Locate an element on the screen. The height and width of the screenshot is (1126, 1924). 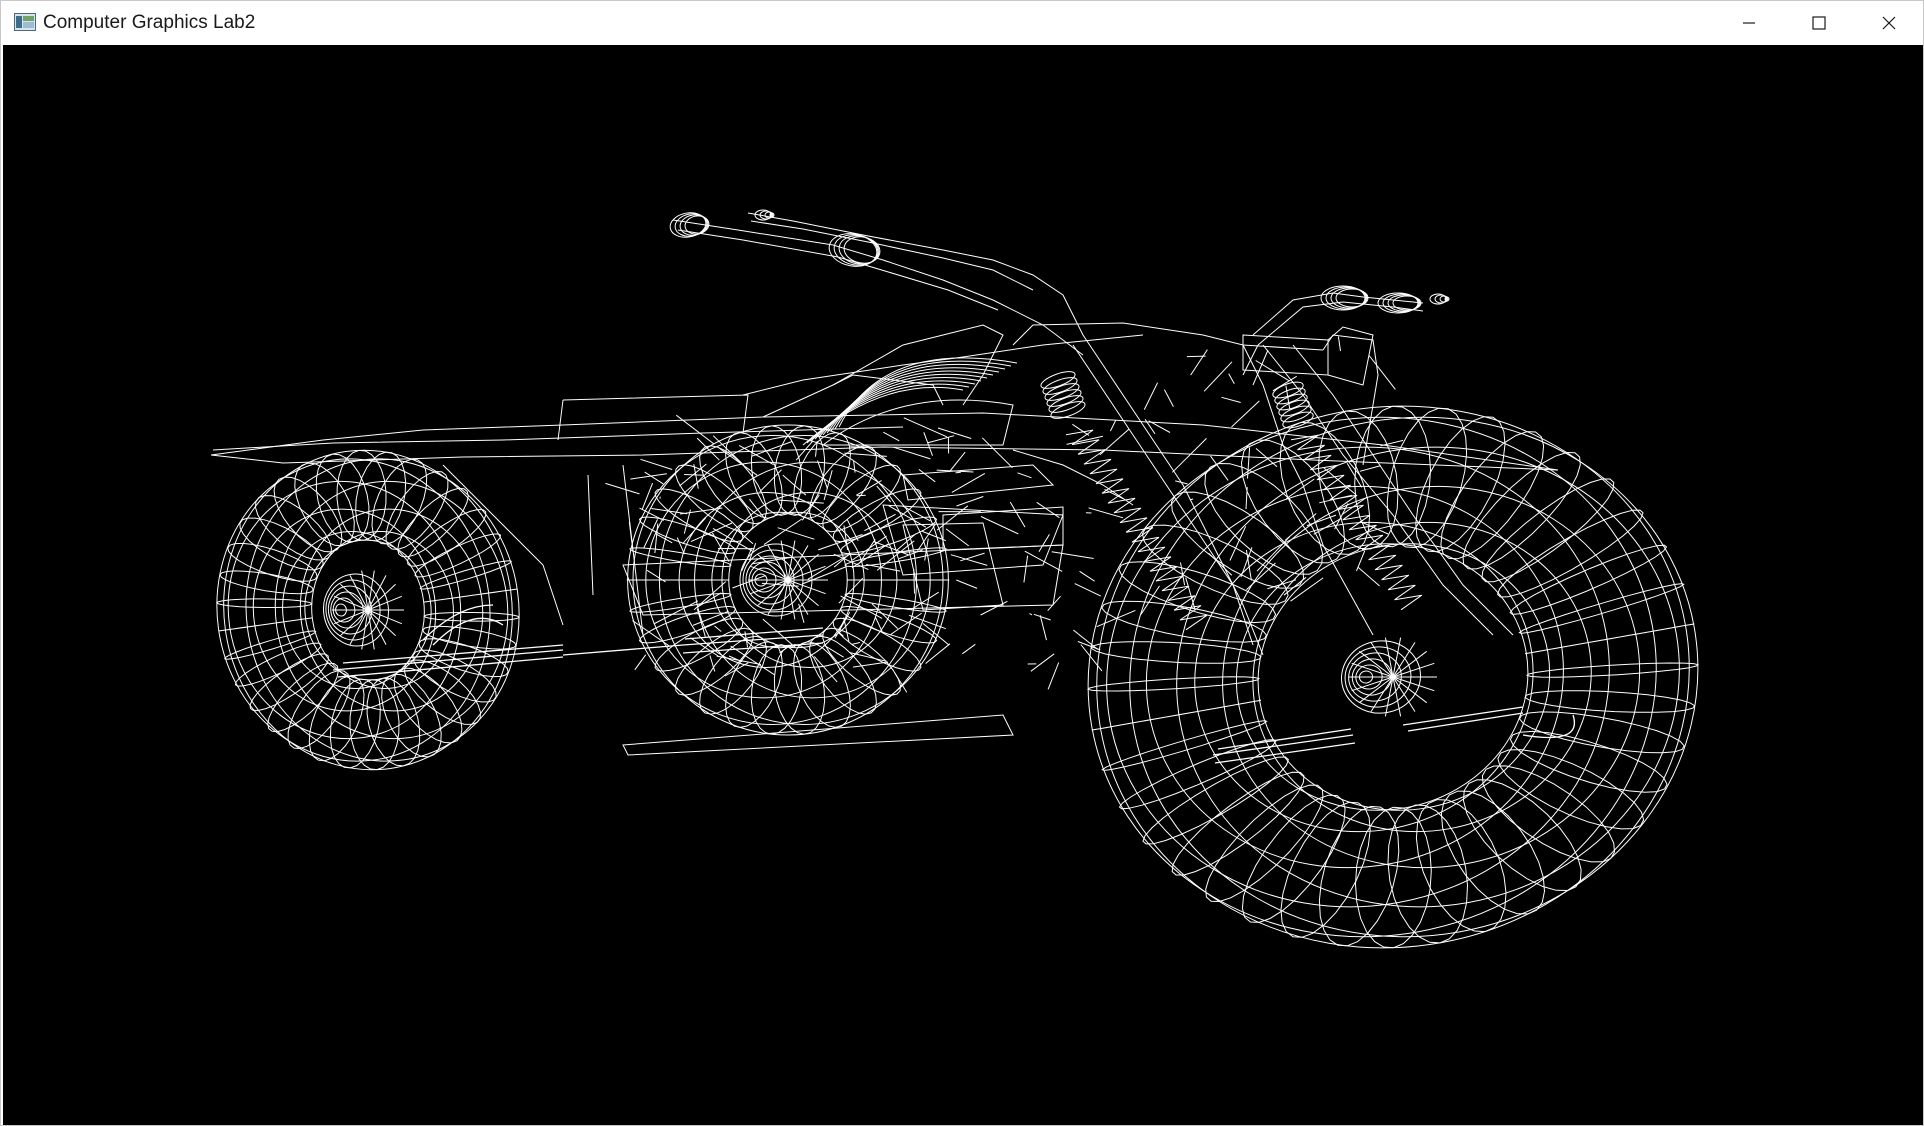
close-button is located at coordinates (1889, 23).